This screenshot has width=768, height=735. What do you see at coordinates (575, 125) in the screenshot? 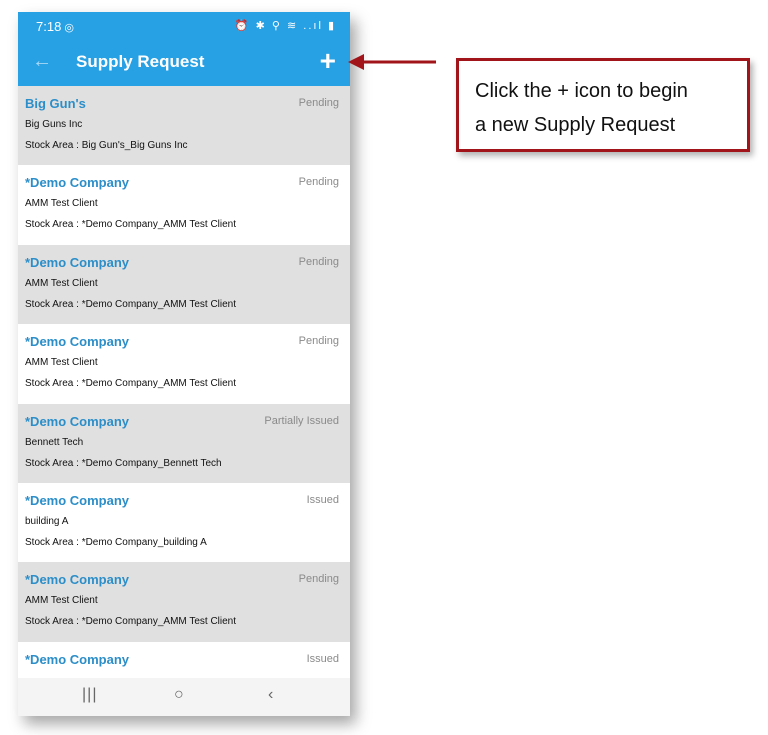
I see `callout-line-2: a new Supply Request` at bounding box center [575, 125].